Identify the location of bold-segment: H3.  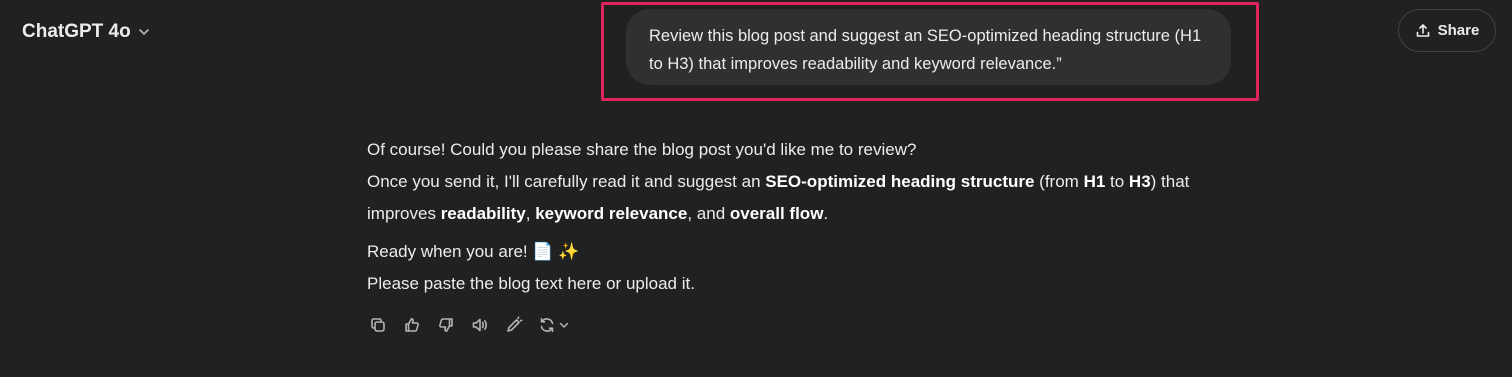
(1139, 181).